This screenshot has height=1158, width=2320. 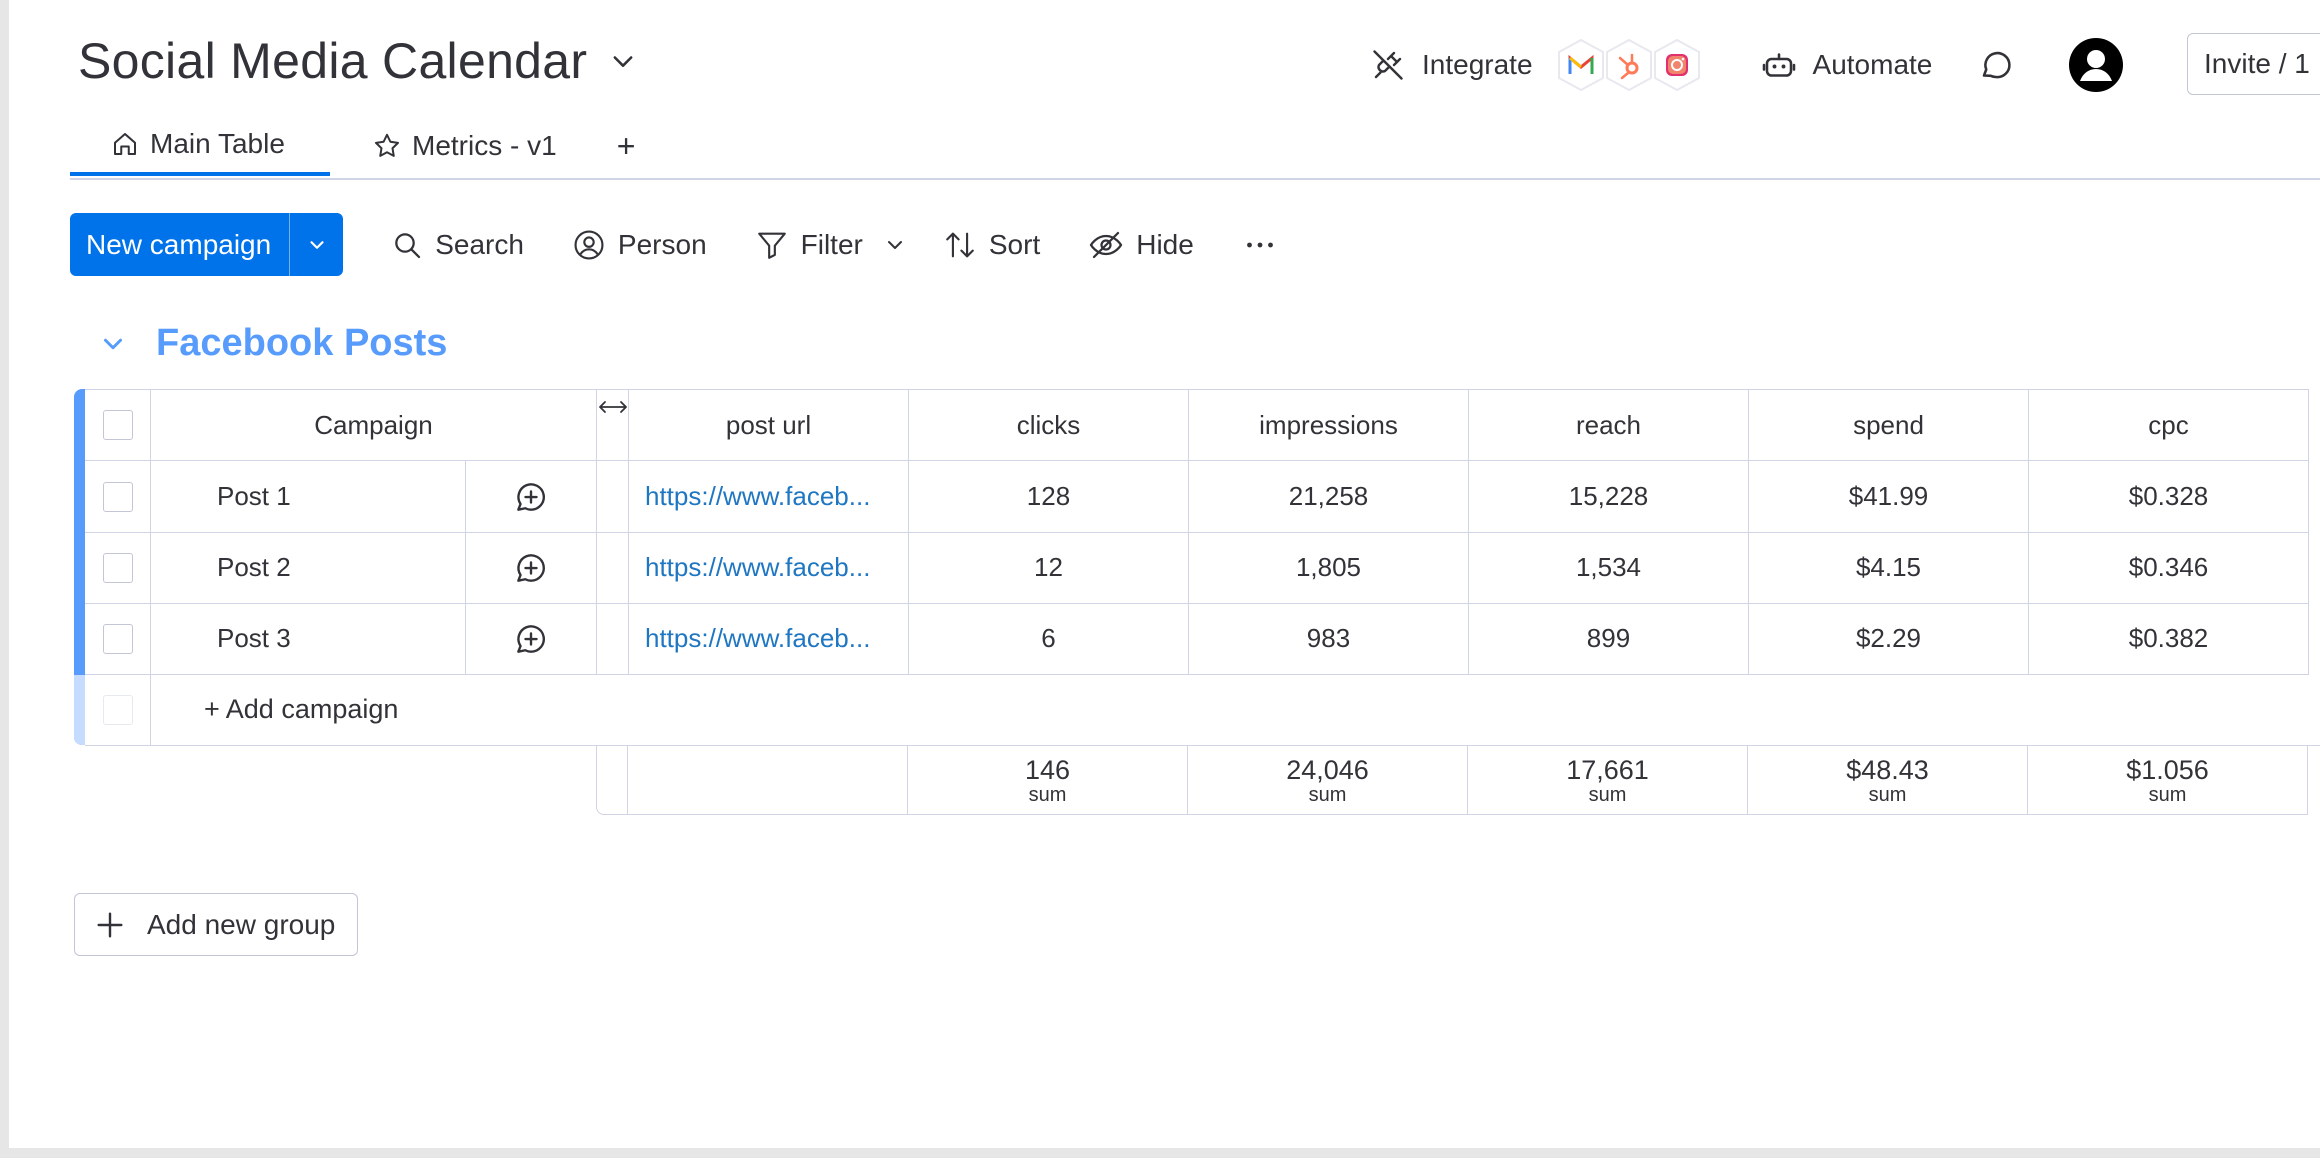 What do you see at coordinates (769, 425) in the screenshot?
I see `column-header-post-url: post url` at bounding box center [769, 425].